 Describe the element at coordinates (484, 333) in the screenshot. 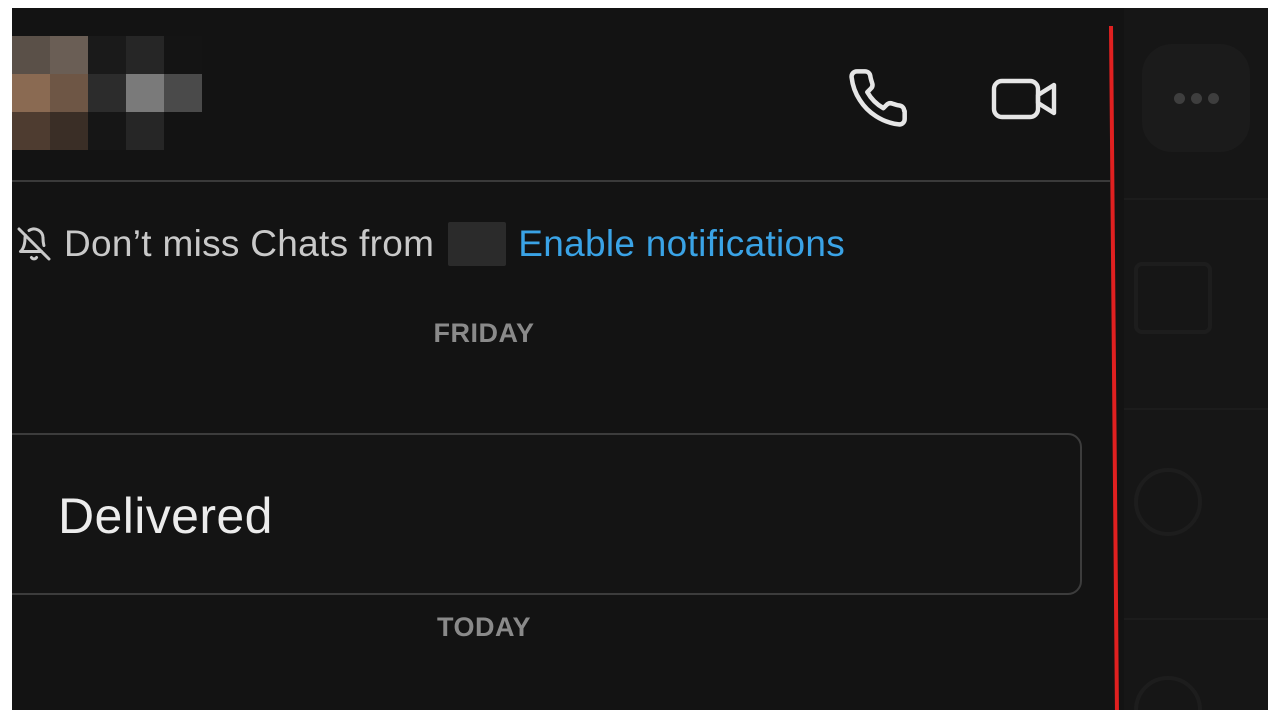

I see `day-separator-friday: FRIDAY` at that location.